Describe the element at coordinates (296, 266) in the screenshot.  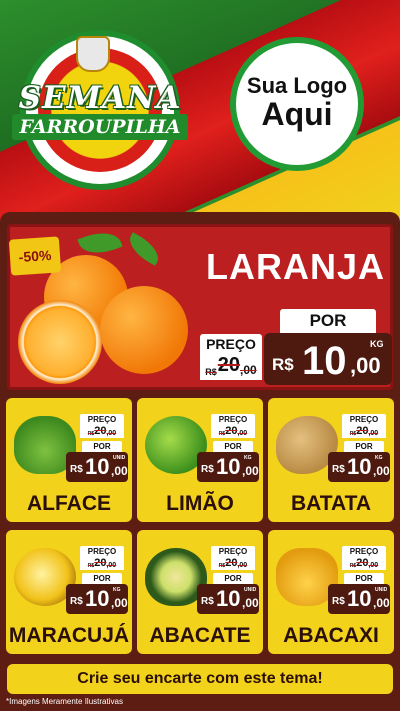
I see `featured-product-name: LARANJA` at that location.